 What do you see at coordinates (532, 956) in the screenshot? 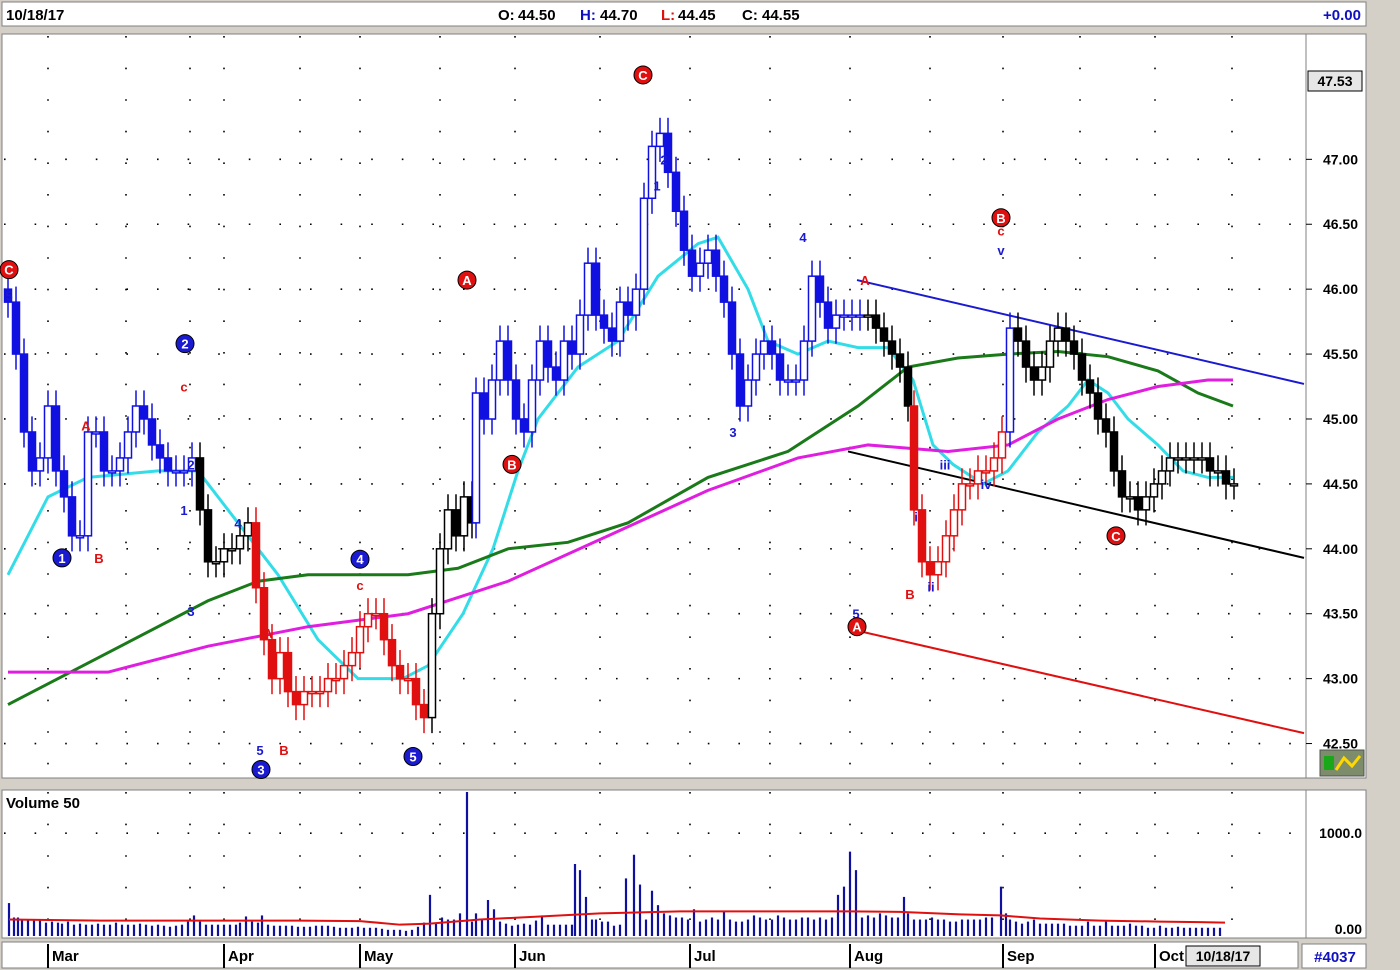
I see `month-label: Jun` at bounding box center [532, 956].